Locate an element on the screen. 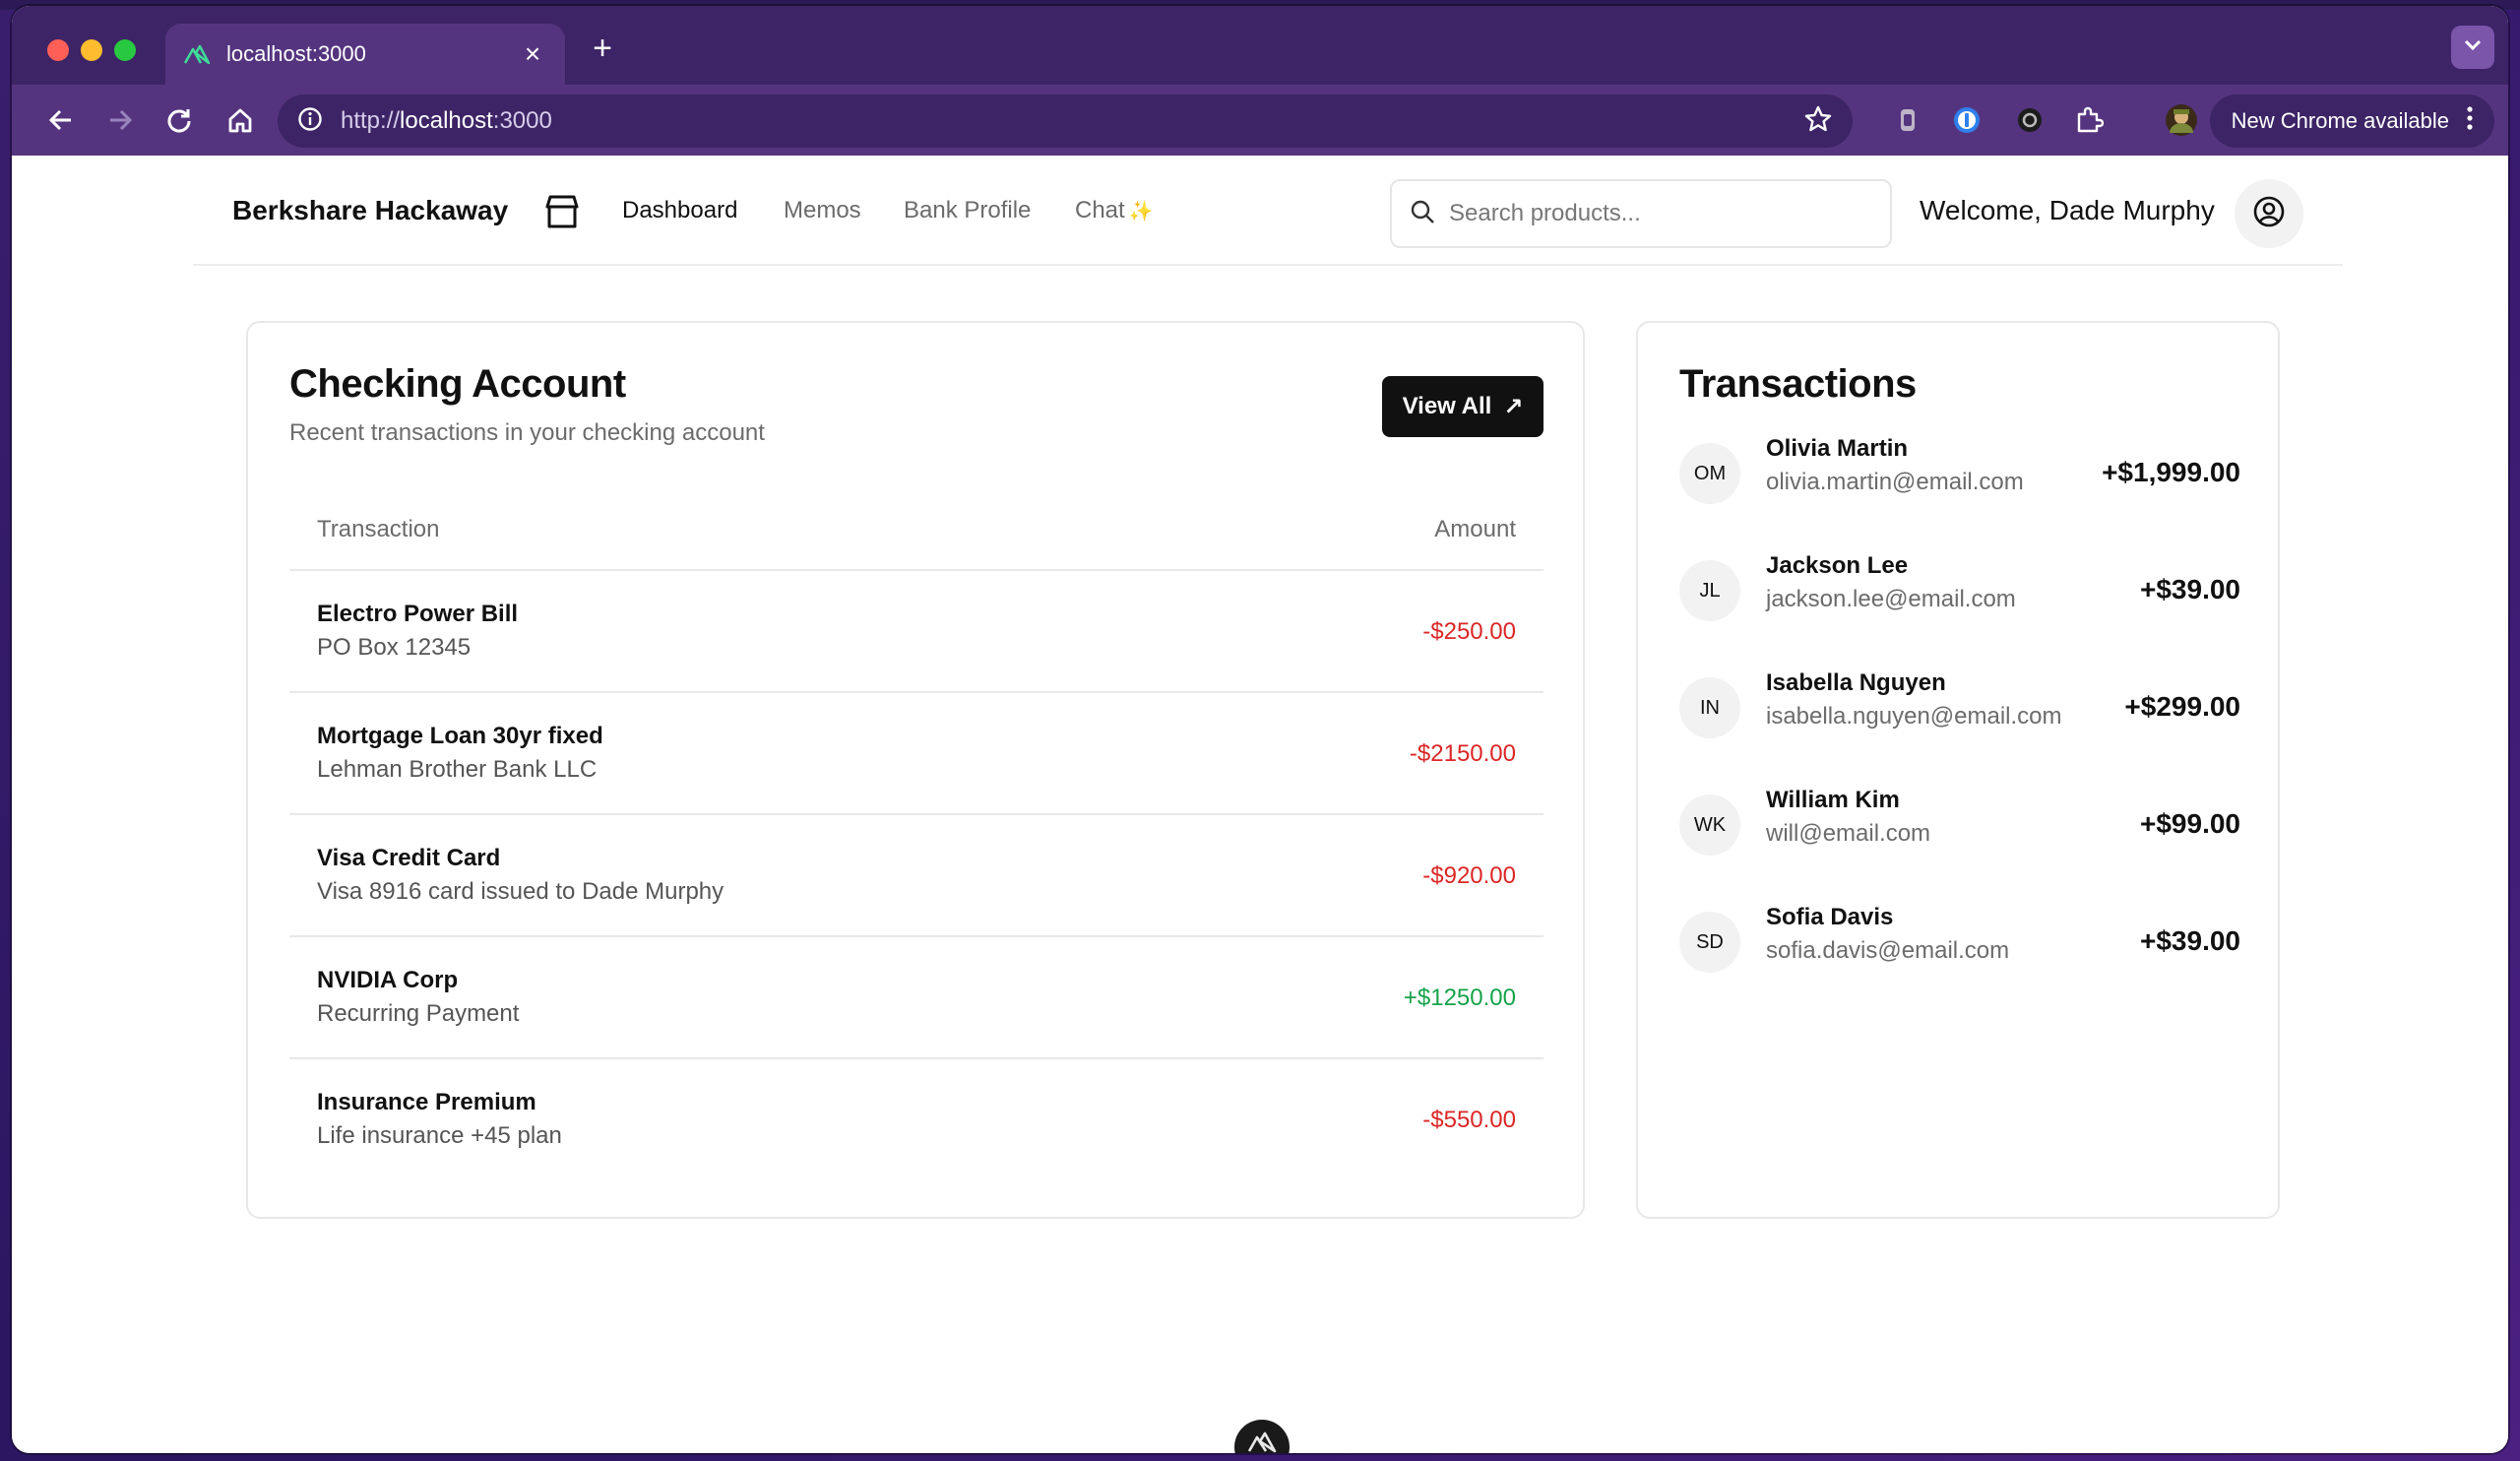  brand-name: Berkshare Hackaway is located at coordinates (370, 211).